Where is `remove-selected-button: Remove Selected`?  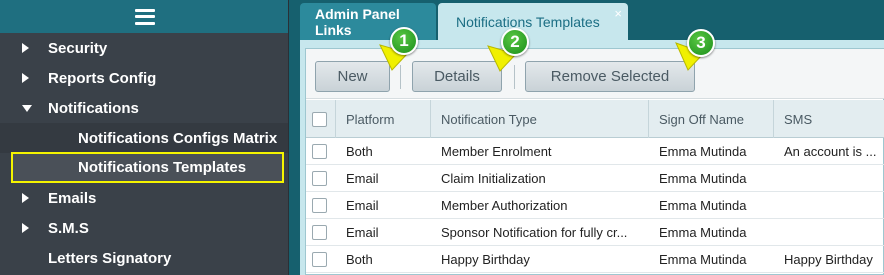
remove-selected-button: Remove Selected is located at coordinates (610, 76).